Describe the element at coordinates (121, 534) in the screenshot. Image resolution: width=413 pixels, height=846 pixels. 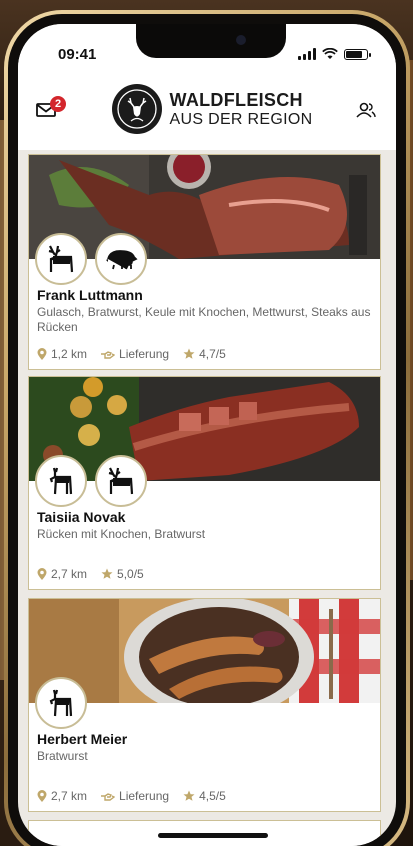
I see `vendor-cuts: Rücken mit Knochen, Bratwurst` at that location.